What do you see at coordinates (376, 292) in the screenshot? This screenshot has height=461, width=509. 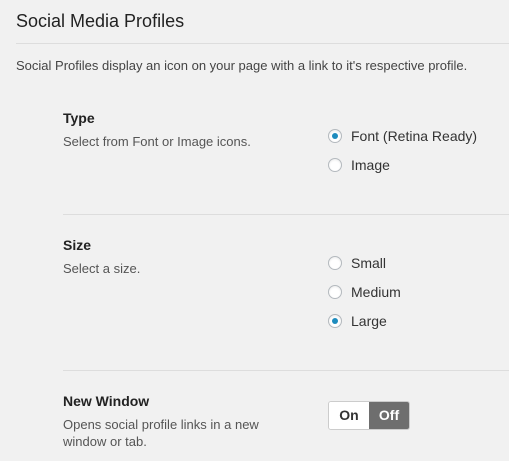 I see `size-radio-medium-label: Medium` at bounding box center [376, 292].